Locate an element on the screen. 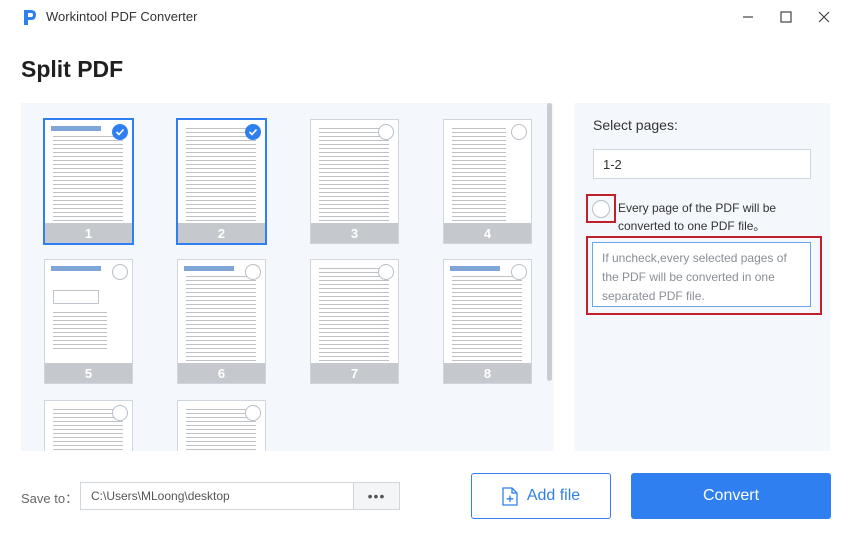 The width and height of the screenshot is (852, 540). browse-folder-button: ••• is located at coordinates (377, 496).